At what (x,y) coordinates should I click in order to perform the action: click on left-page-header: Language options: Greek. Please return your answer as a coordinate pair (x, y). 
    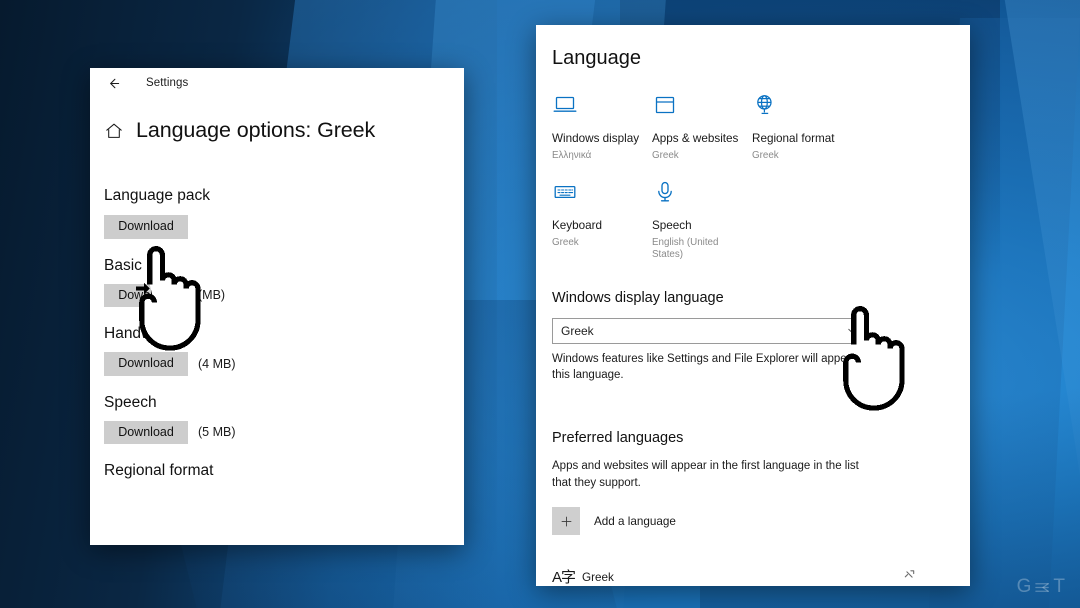
    Looking at the image, I should click on (277, 130).